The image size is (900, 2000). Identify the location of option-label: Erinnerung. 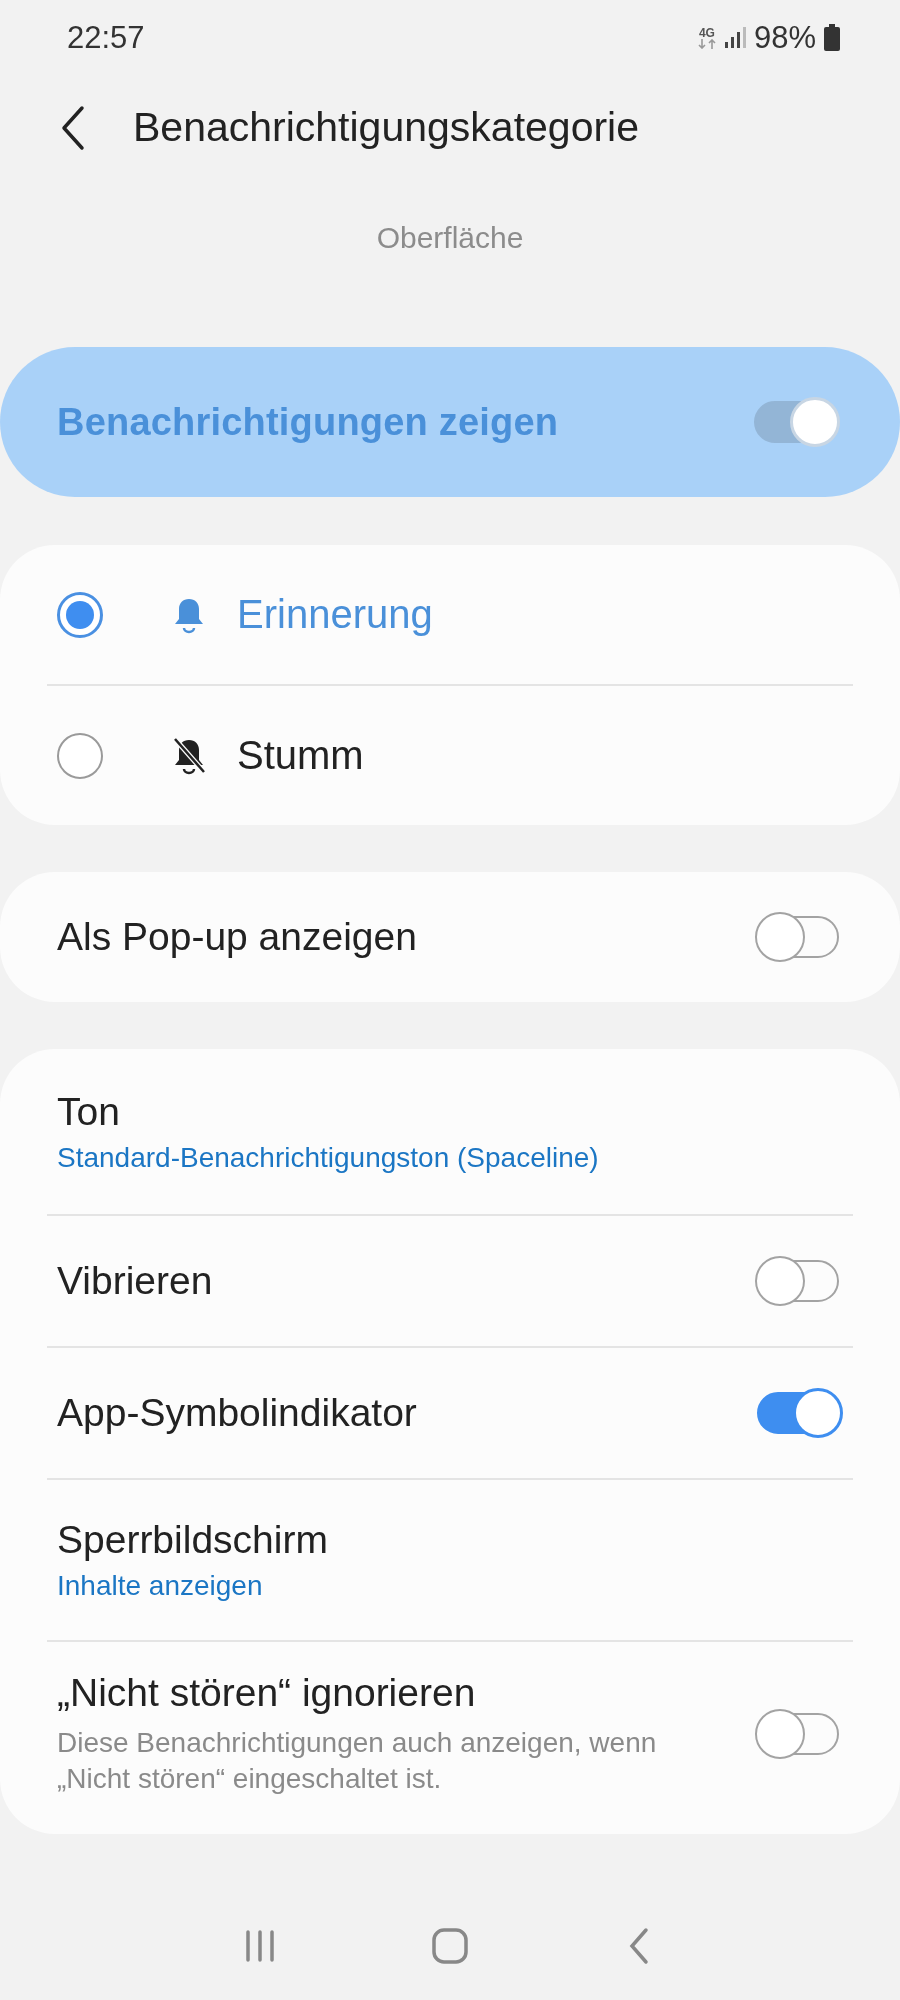
(335, 614).